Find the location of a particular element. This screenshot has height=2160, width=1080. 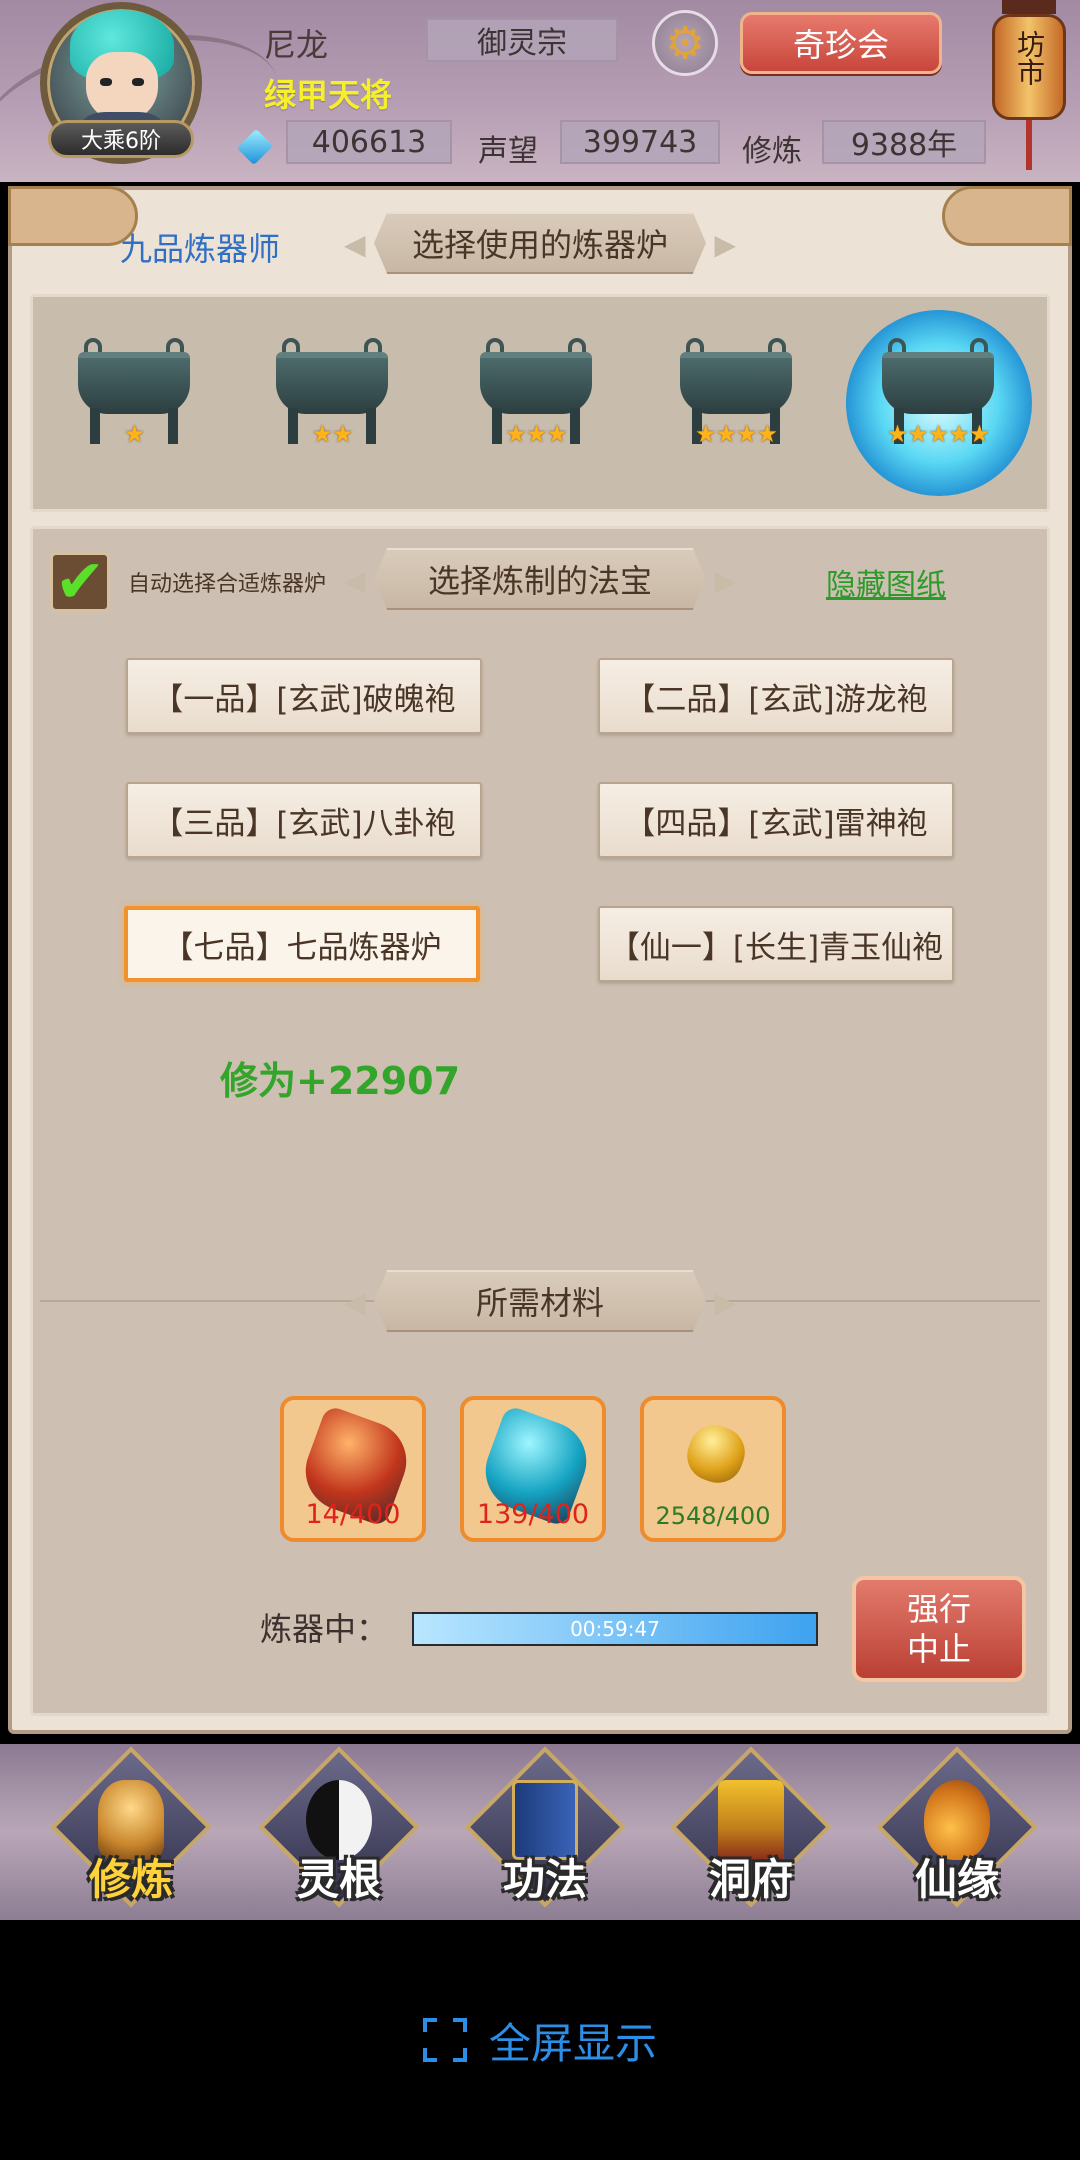

nav-cave-abode: 洞府 is located at coordinates (751, 1828).